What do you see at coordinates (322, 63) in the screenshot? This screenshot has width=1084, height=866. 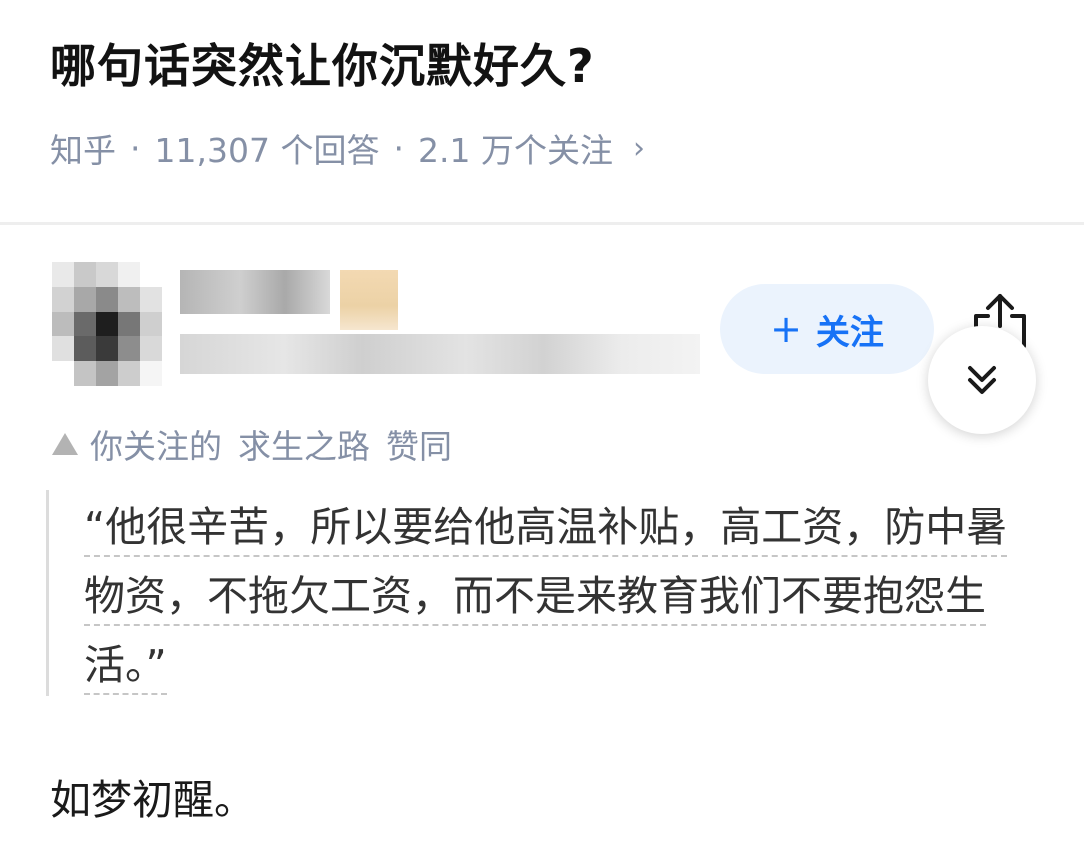 I see `question-title: 哪句话突然让你沉默好久?` at bounding box center [322, 63].